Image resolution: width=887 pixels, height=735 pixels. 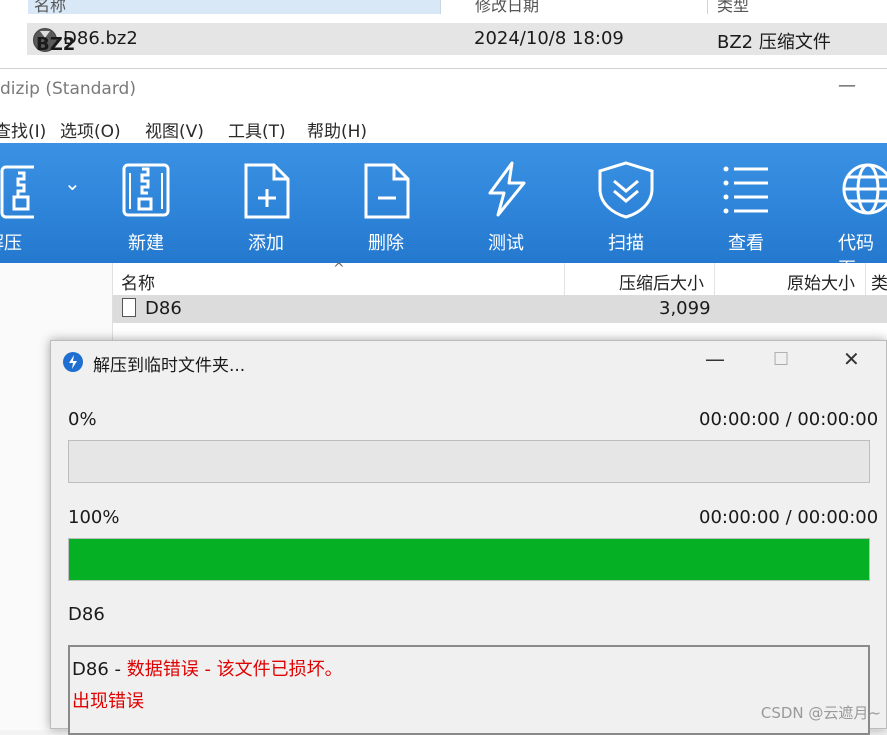 I want to click on toolbar-add-button: 添加, so click(x=266, y=203).